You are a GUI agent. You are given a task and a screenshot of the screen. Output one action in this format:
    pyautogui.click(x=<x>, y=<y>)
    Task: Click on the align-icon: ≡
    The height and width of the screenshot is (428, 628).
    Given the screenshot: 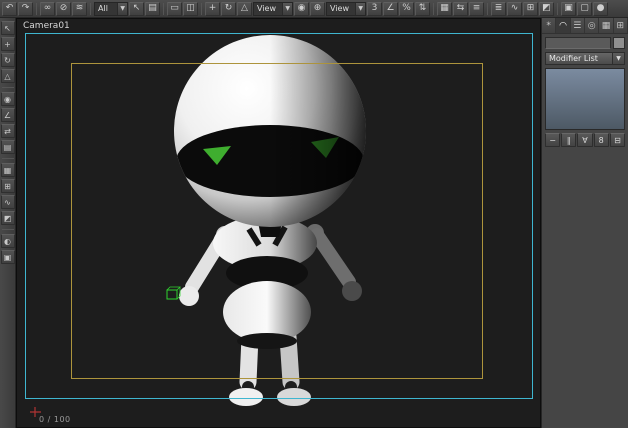 What is the action you would take?
    pyautogui.click(x=476, y=8)
    